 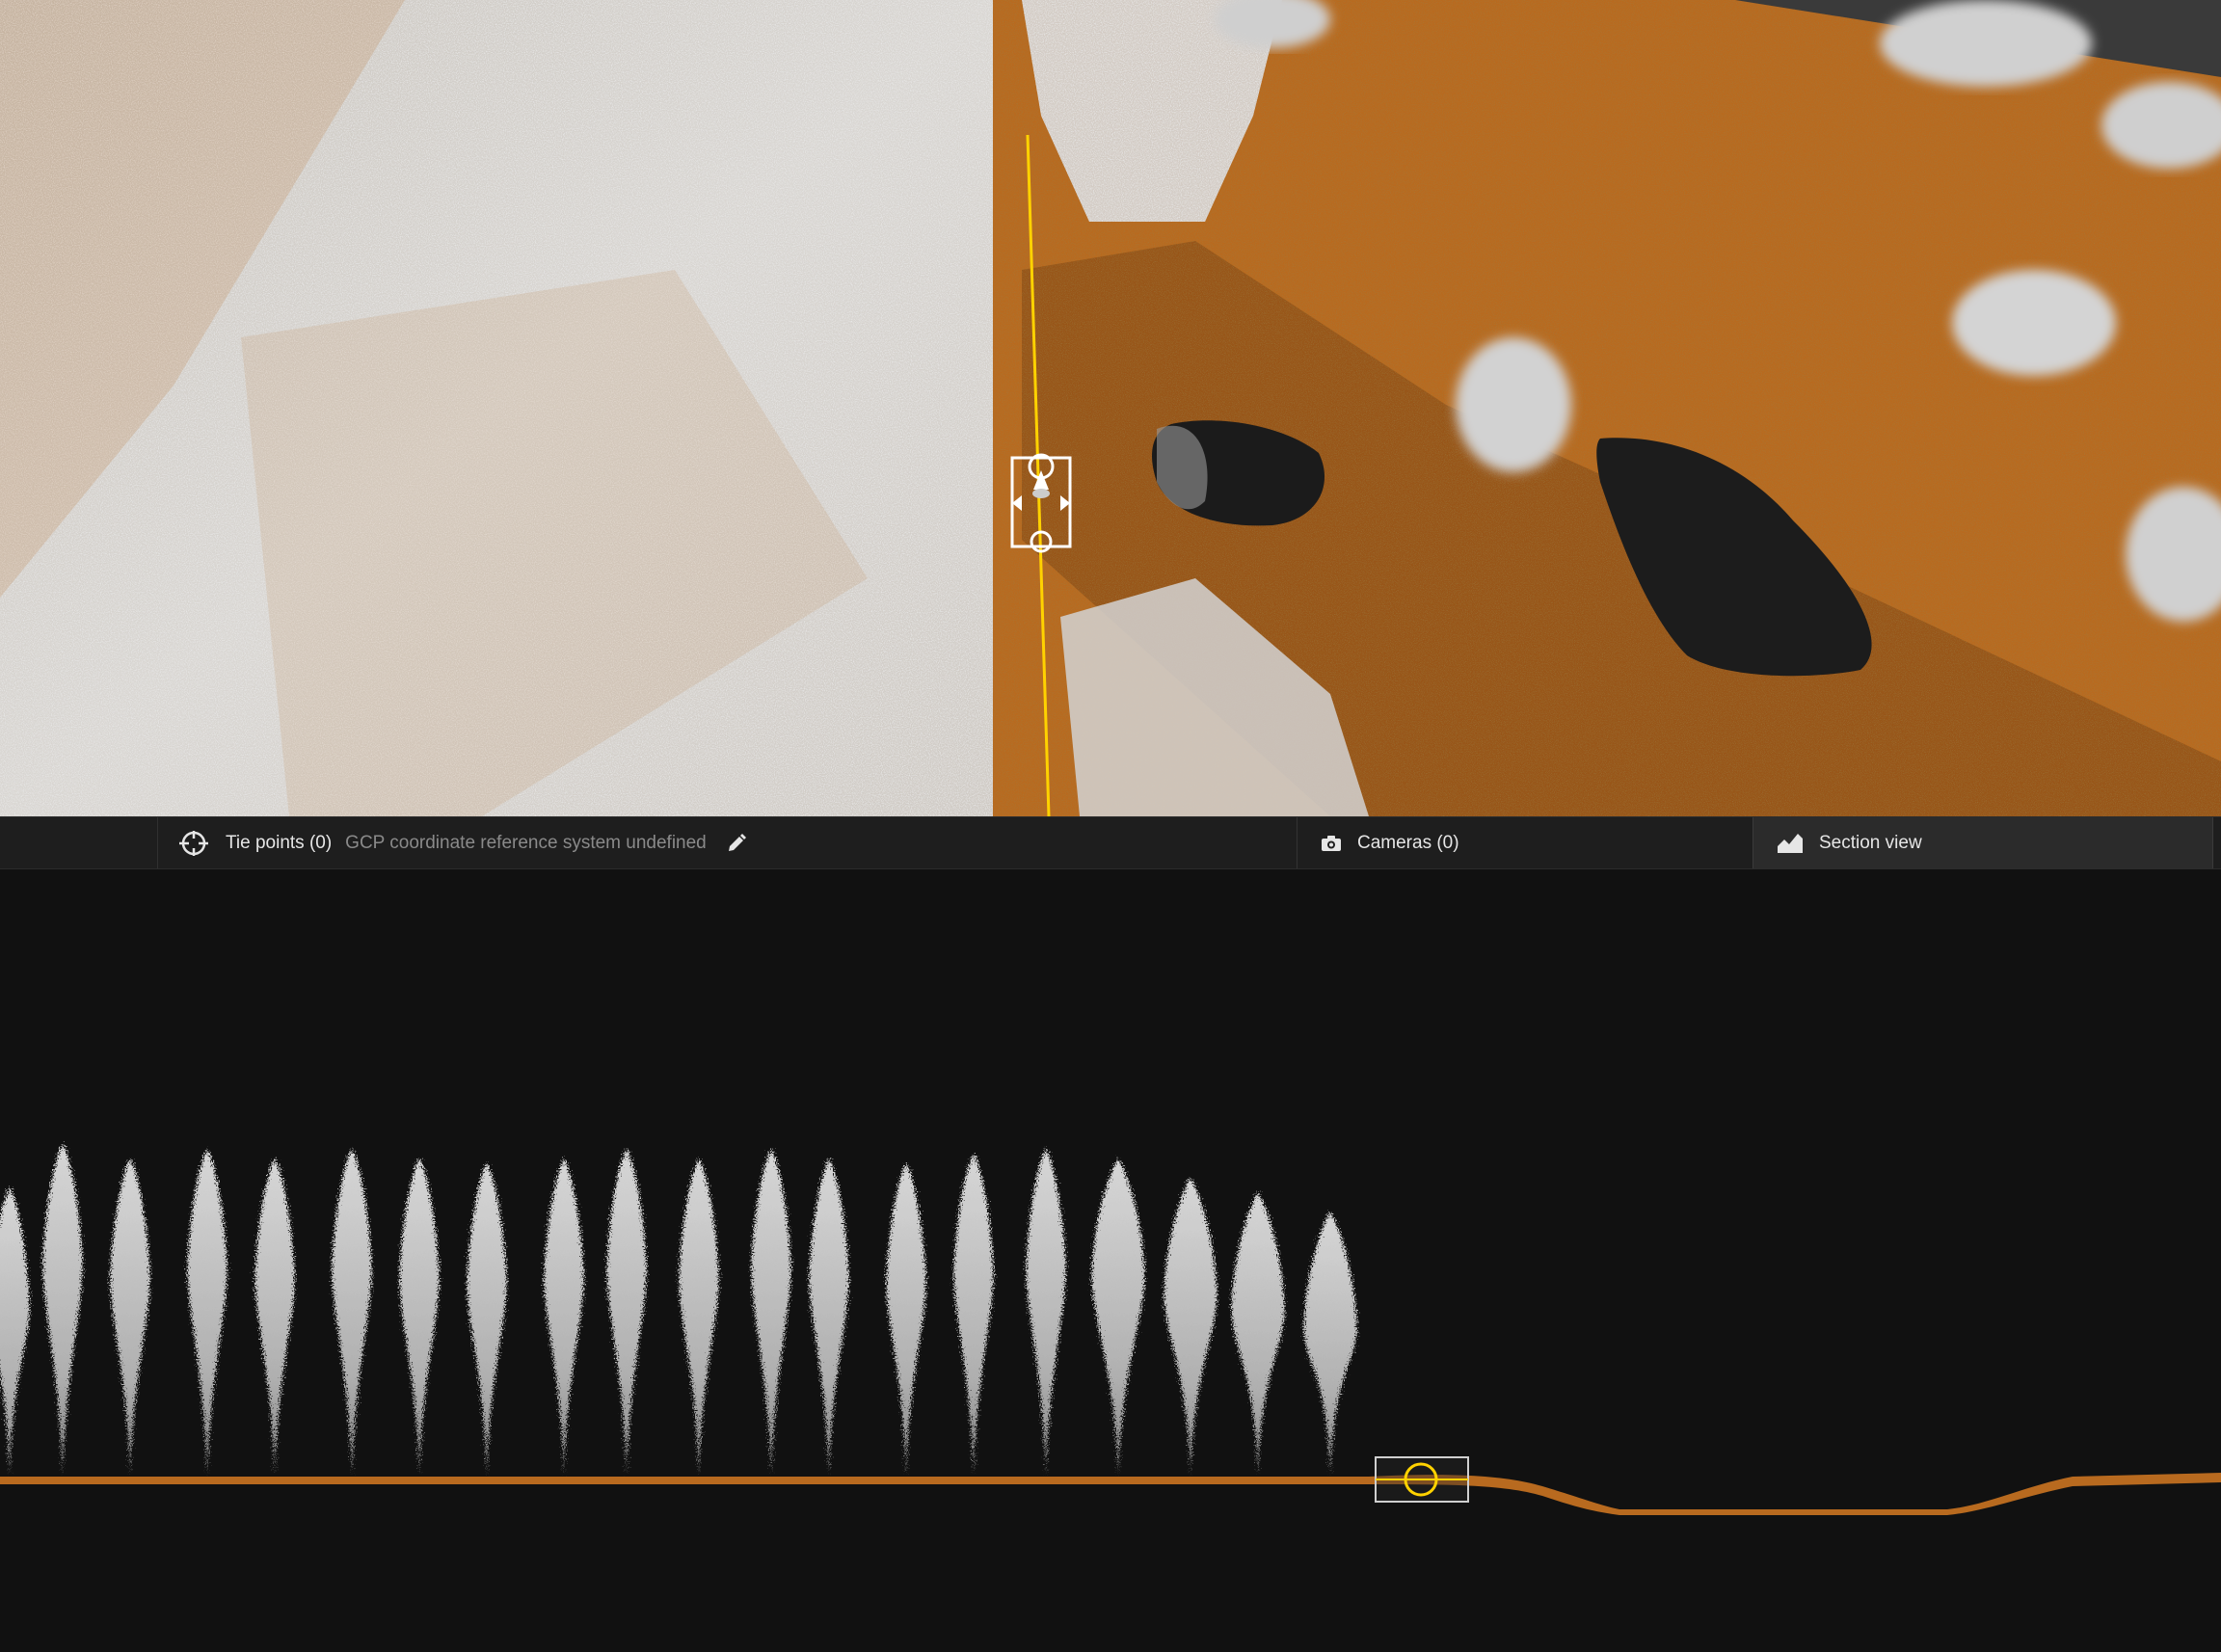 What do you see at coordinates (193, 844) in the screenshot?
I see `crosshair-target-icon` at bounding box center [193, 844].